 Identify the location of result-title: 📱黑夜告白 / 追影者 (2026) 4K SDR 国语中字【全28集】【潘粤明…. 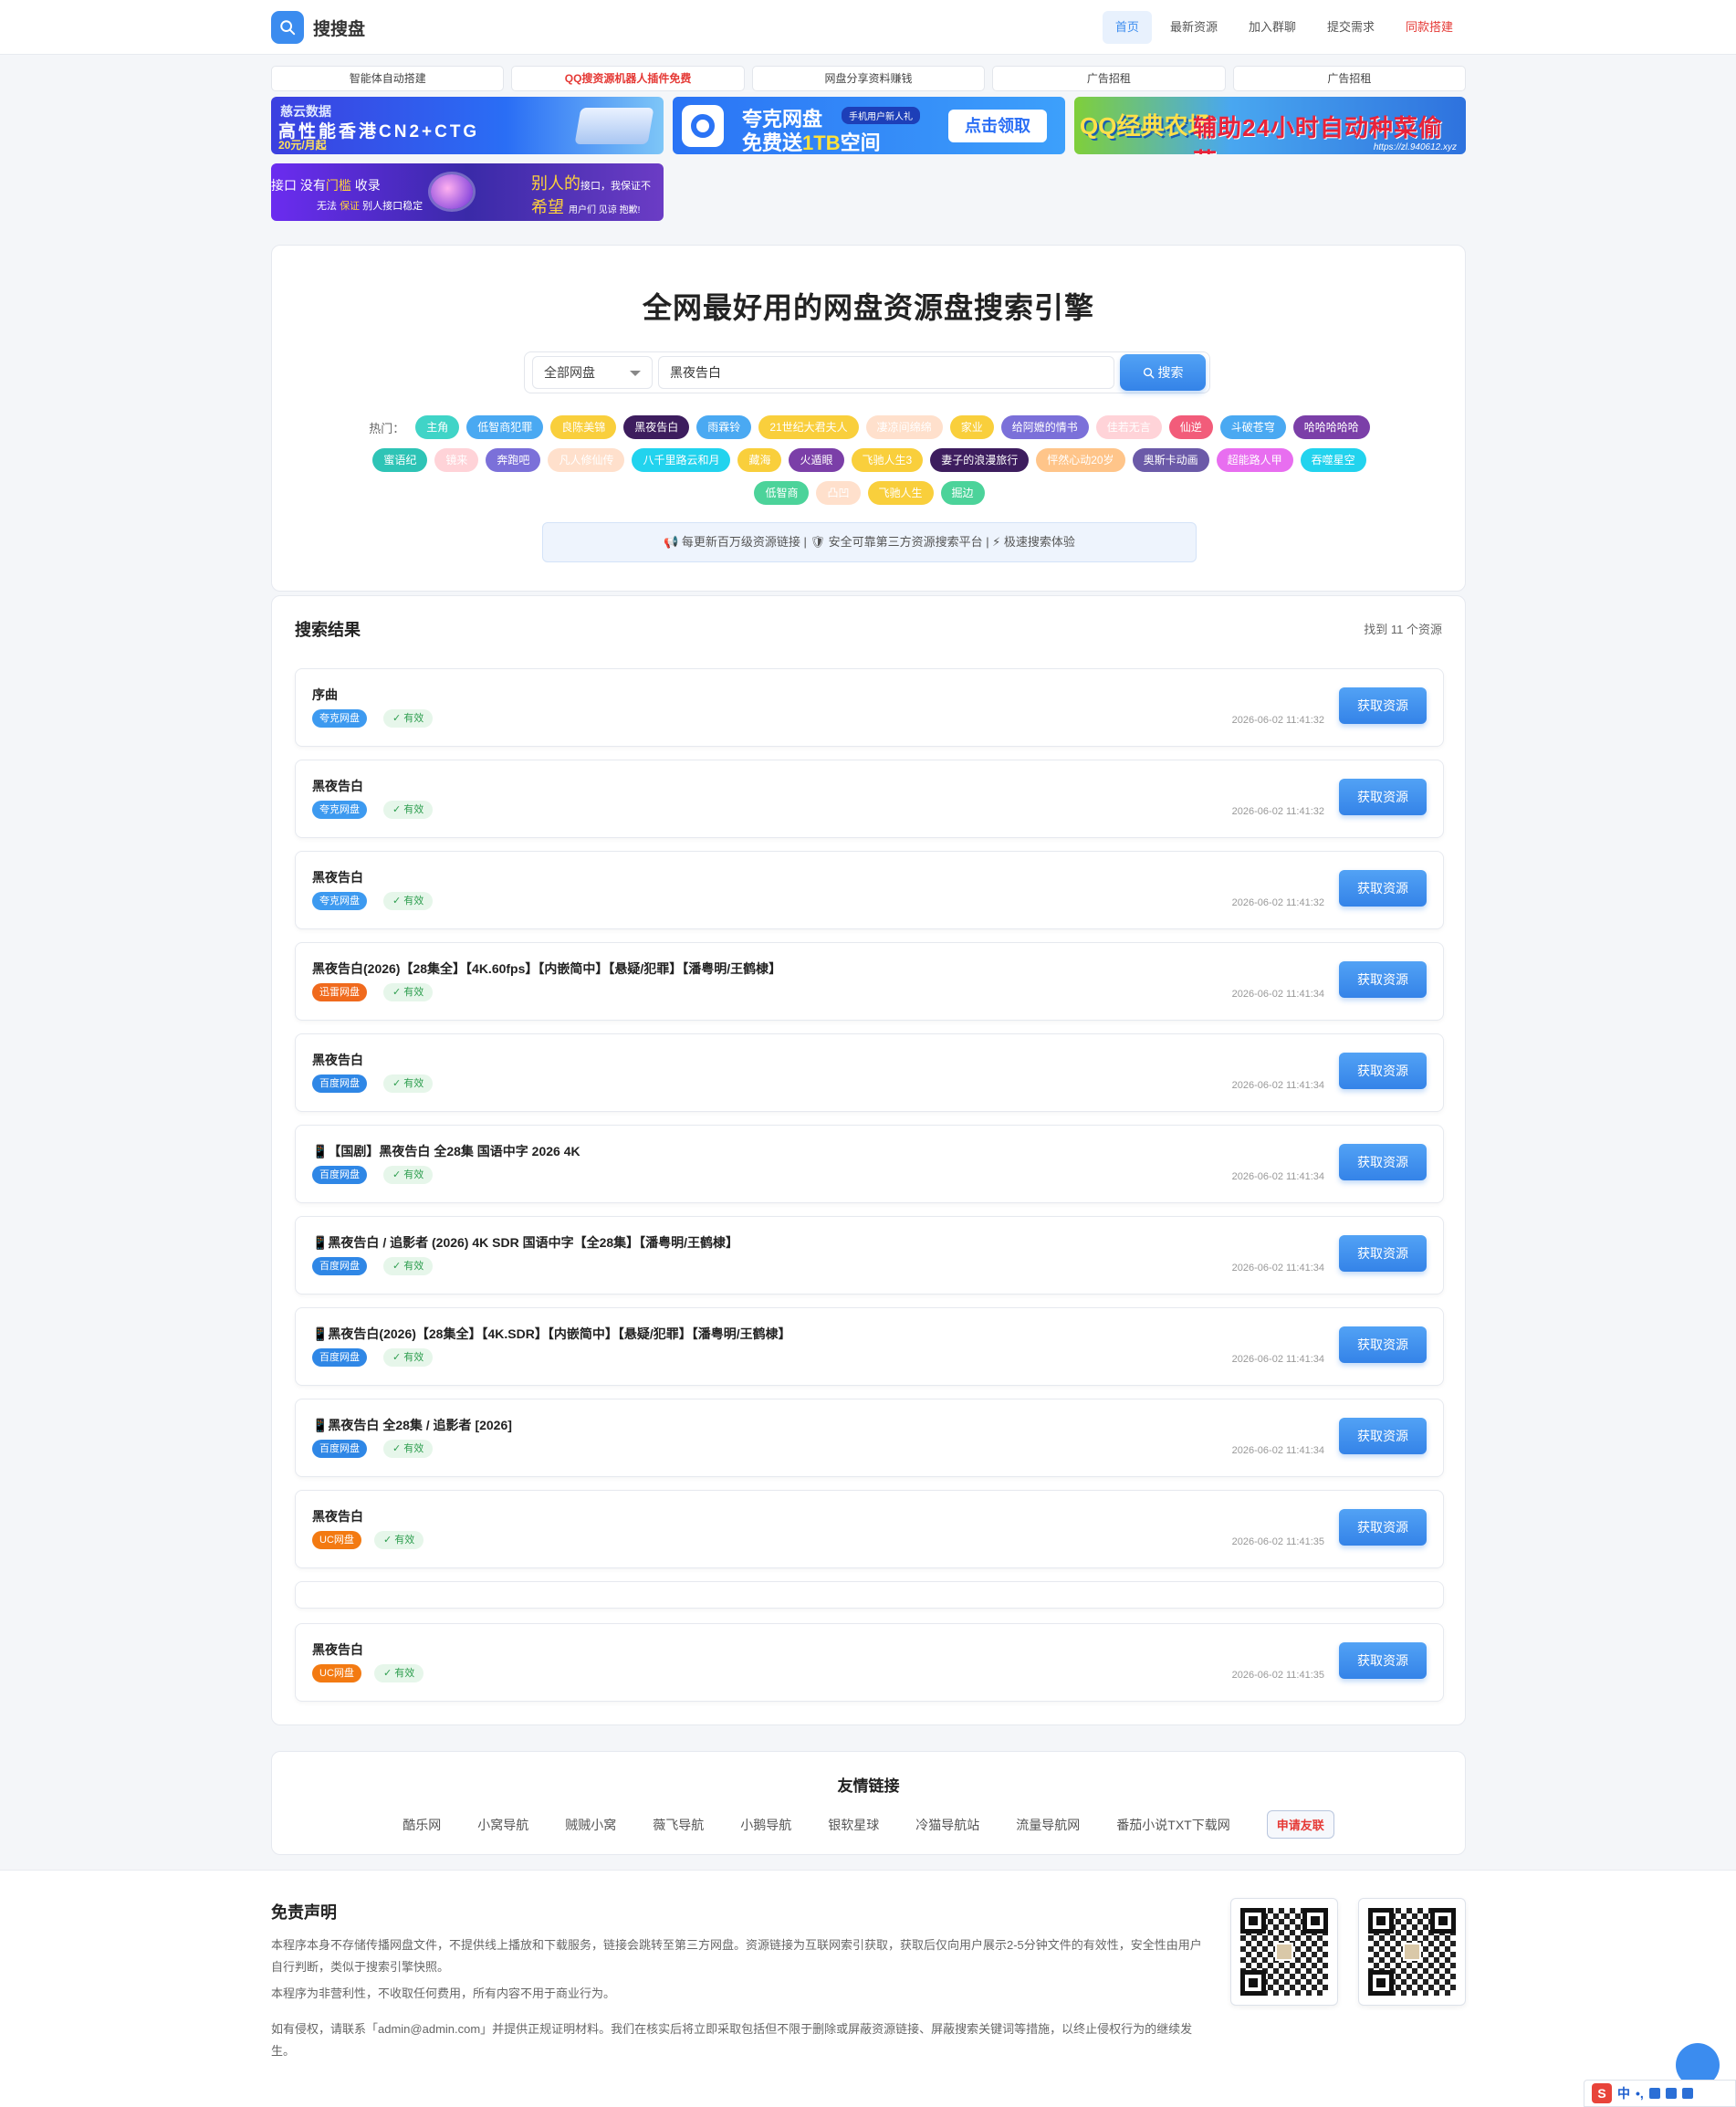
(525, 1242).